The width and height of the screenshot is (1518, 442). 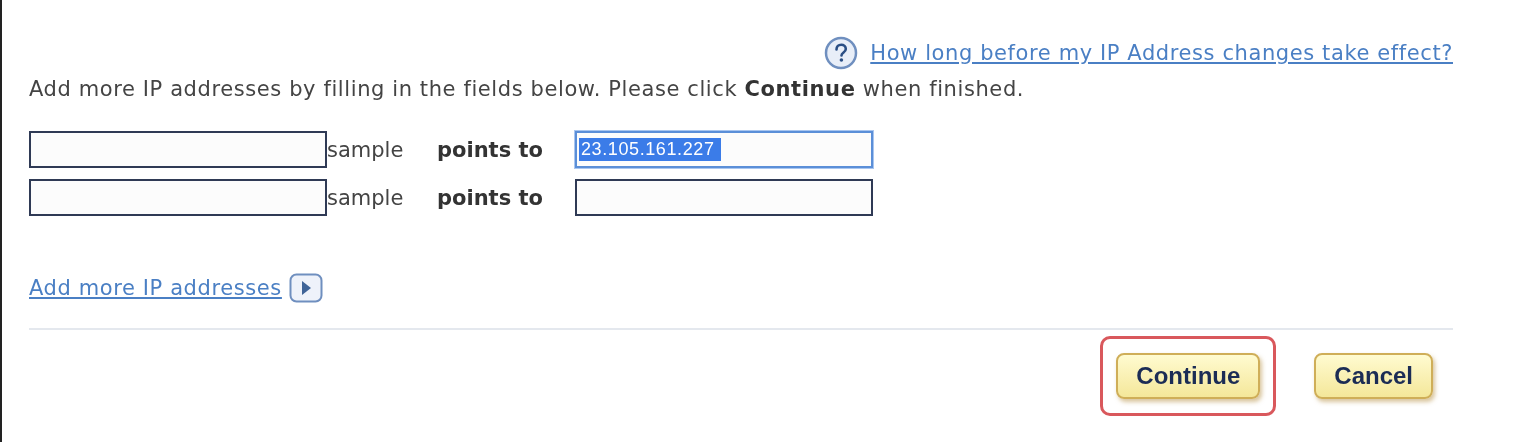 What do you see at coordinates (724, 197) in the screenshot?
I see `ip-address-field` at bounding box center [724, 197].